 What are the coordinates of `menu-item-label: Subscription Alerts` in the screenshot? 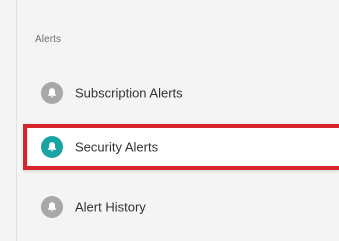 It's located at (129, 93).